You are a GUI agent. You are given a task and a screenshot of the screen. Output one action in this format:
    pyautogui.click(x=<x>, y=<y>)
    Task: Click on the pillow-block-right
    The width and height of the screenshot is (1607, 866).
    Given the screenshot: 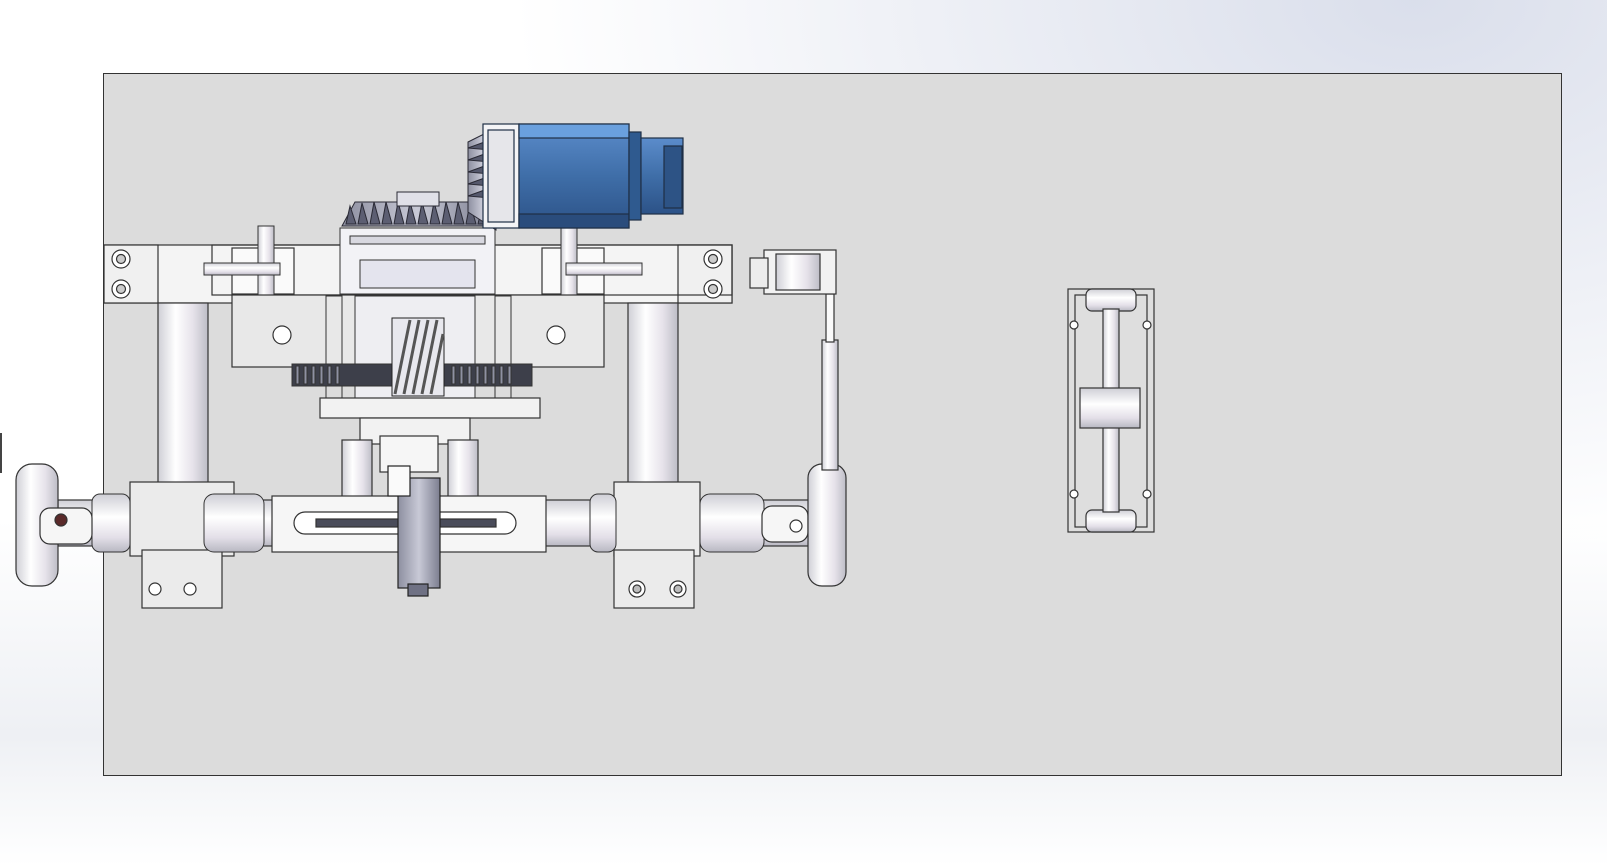 What is the action you would take?
    pyautogui.click(x=657, y=545)
    